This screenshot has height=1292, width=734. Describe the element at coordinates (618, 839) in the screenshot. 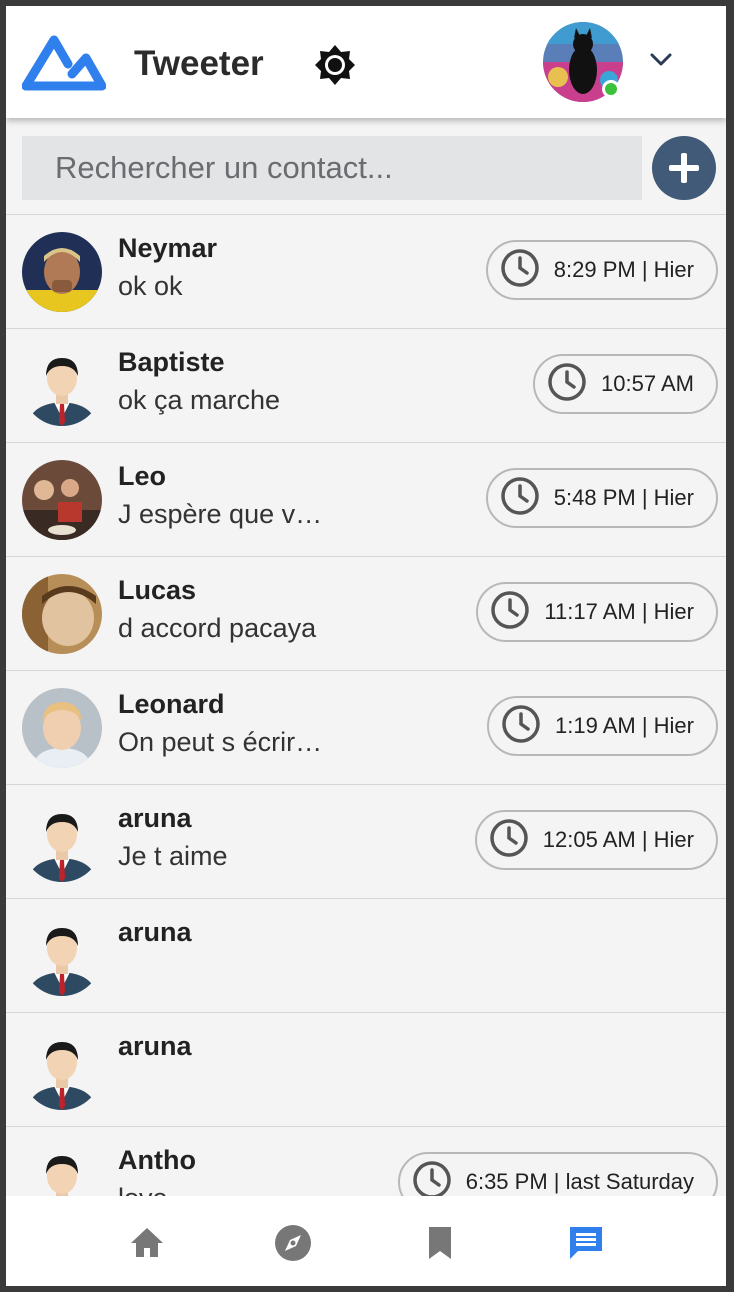

I see `message-time: 12:05 AM | Hier` at that location.